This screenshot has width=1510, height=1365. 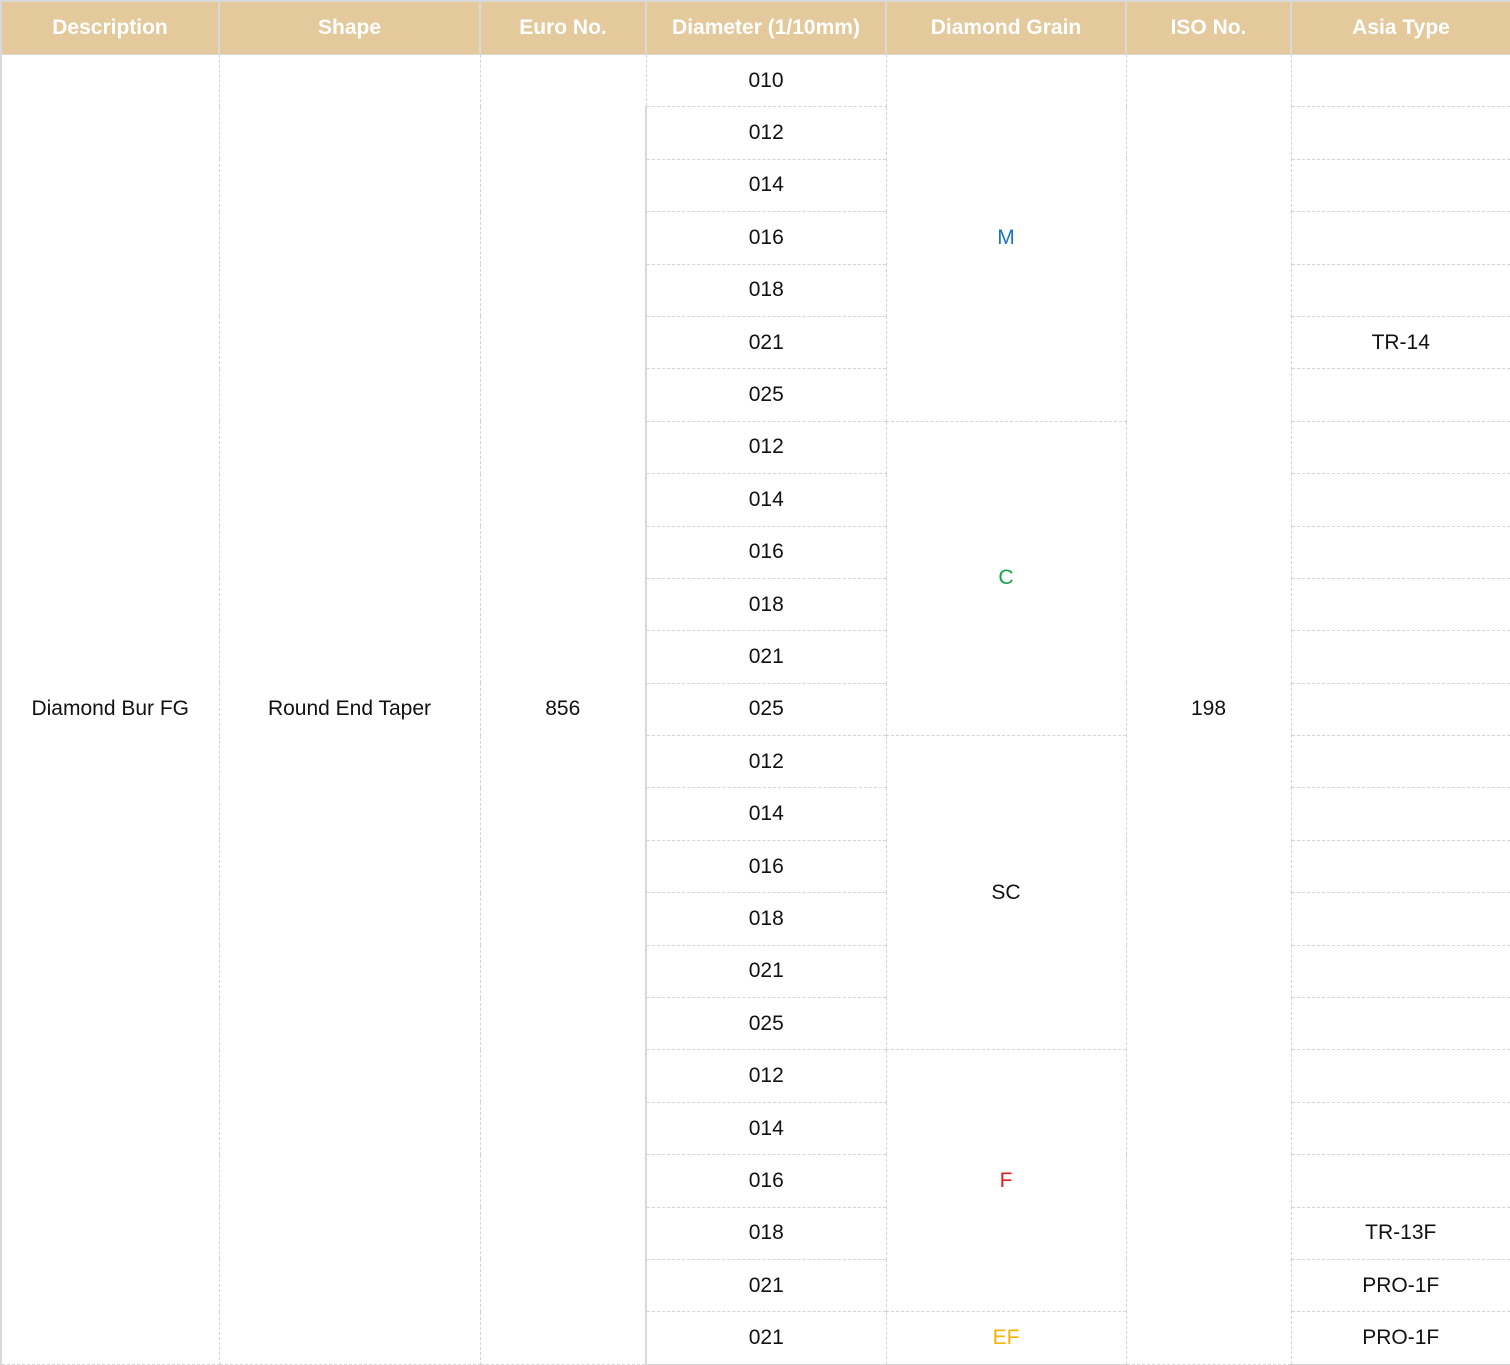 I want to click on diameter-cell: 010, so click(x=766, y=80).